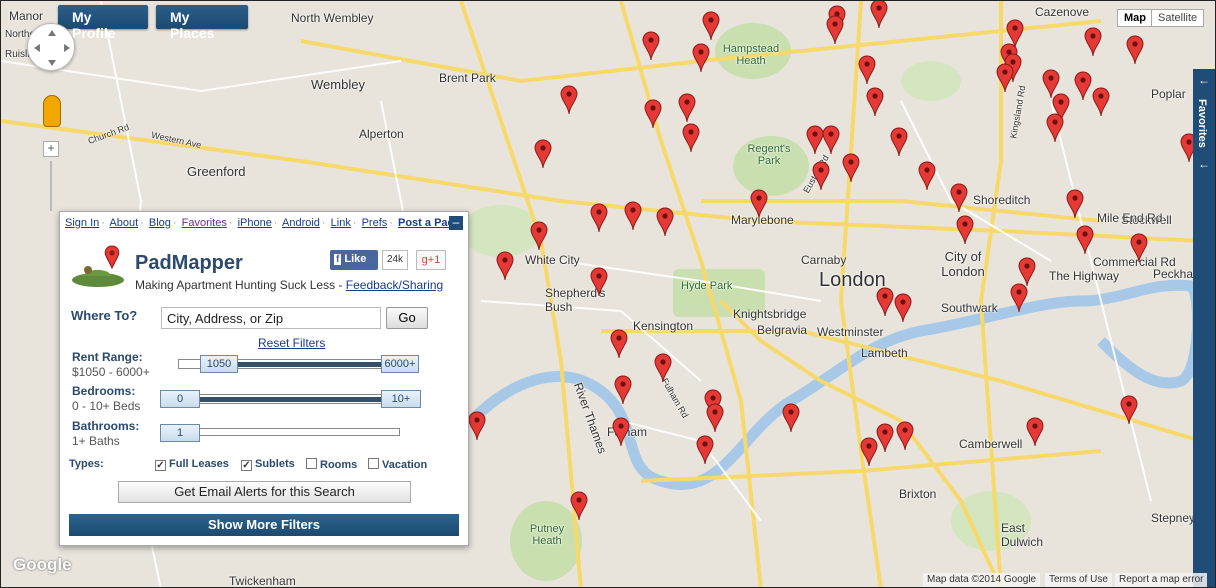 This screenshot has height=588, width=1216. Describe the element at coordinates (400, 364) in the screenshot. I see `rent-max-handle: 6000+` at that location.